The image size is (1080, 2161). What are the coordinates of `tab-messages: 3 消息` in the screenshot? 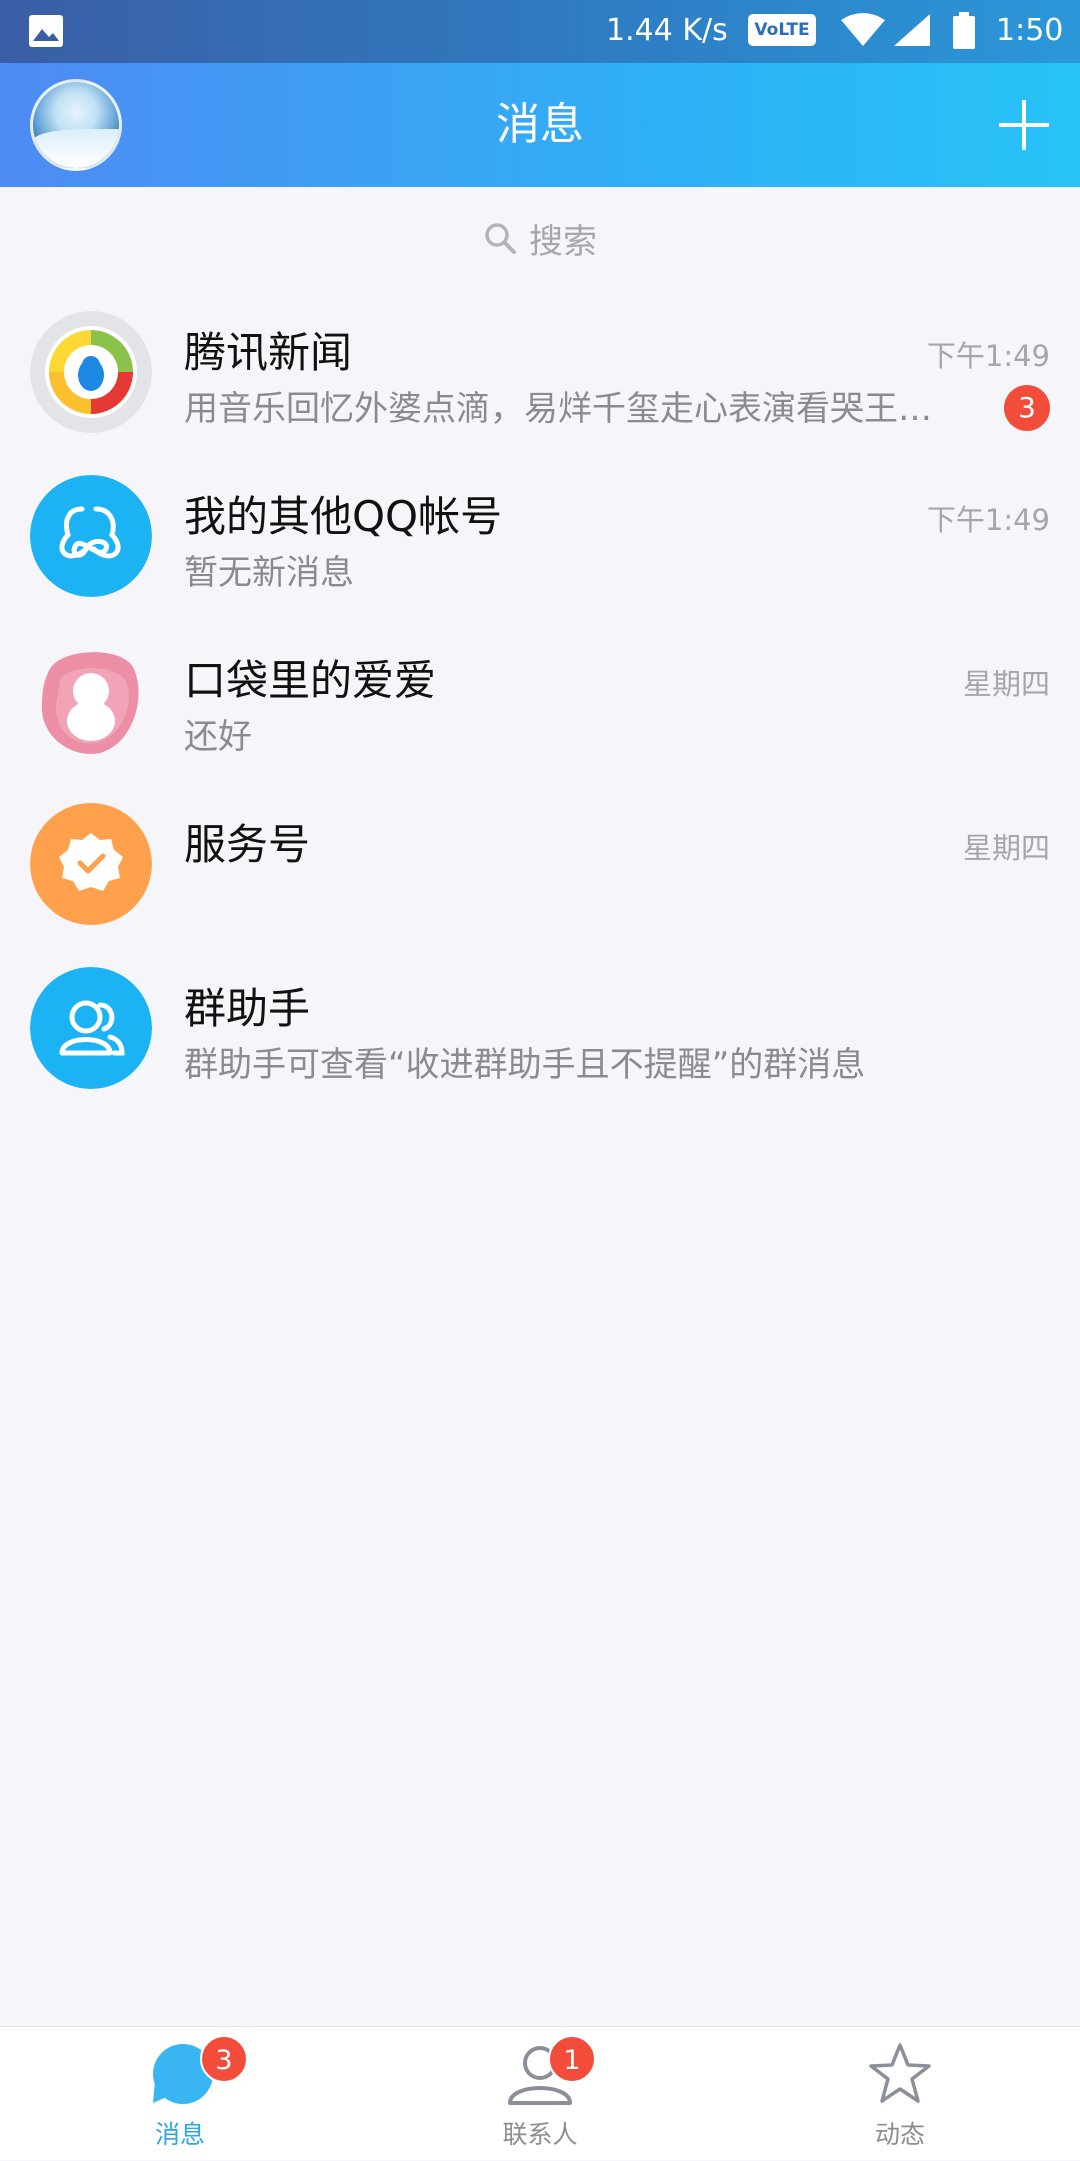 It's located at (180, 2094).